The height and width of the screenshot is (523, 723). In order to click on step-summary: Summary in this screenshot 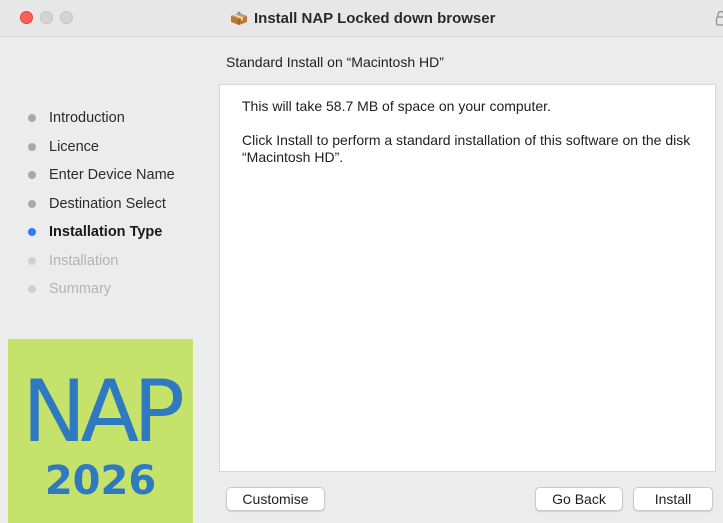, I will do `click(101, 289)`.